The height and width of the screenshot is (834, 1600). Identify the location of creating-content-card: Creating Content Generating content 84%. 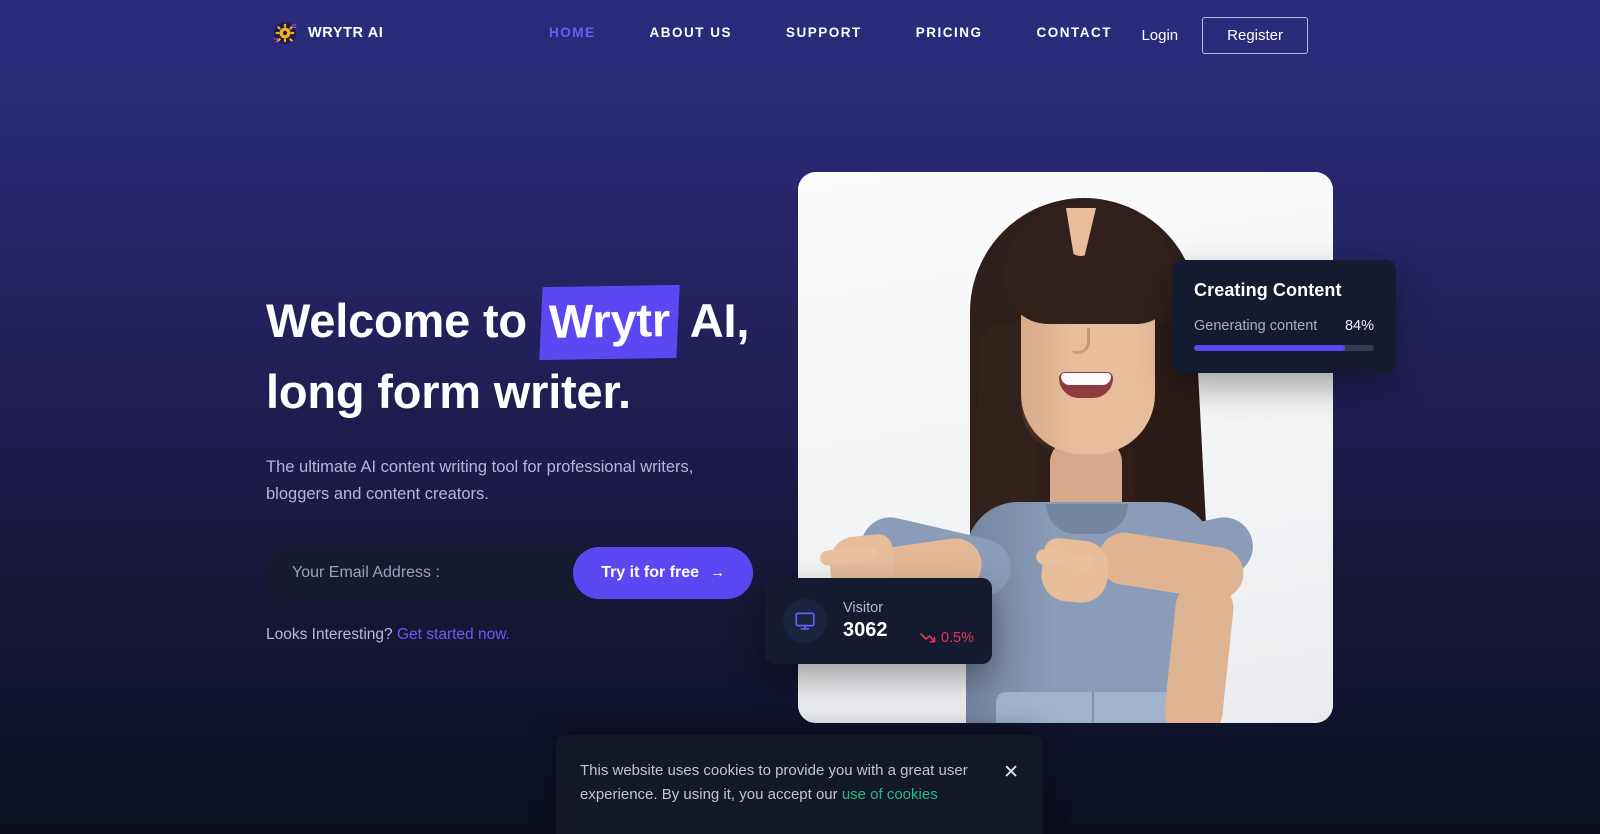
(1284, 316).